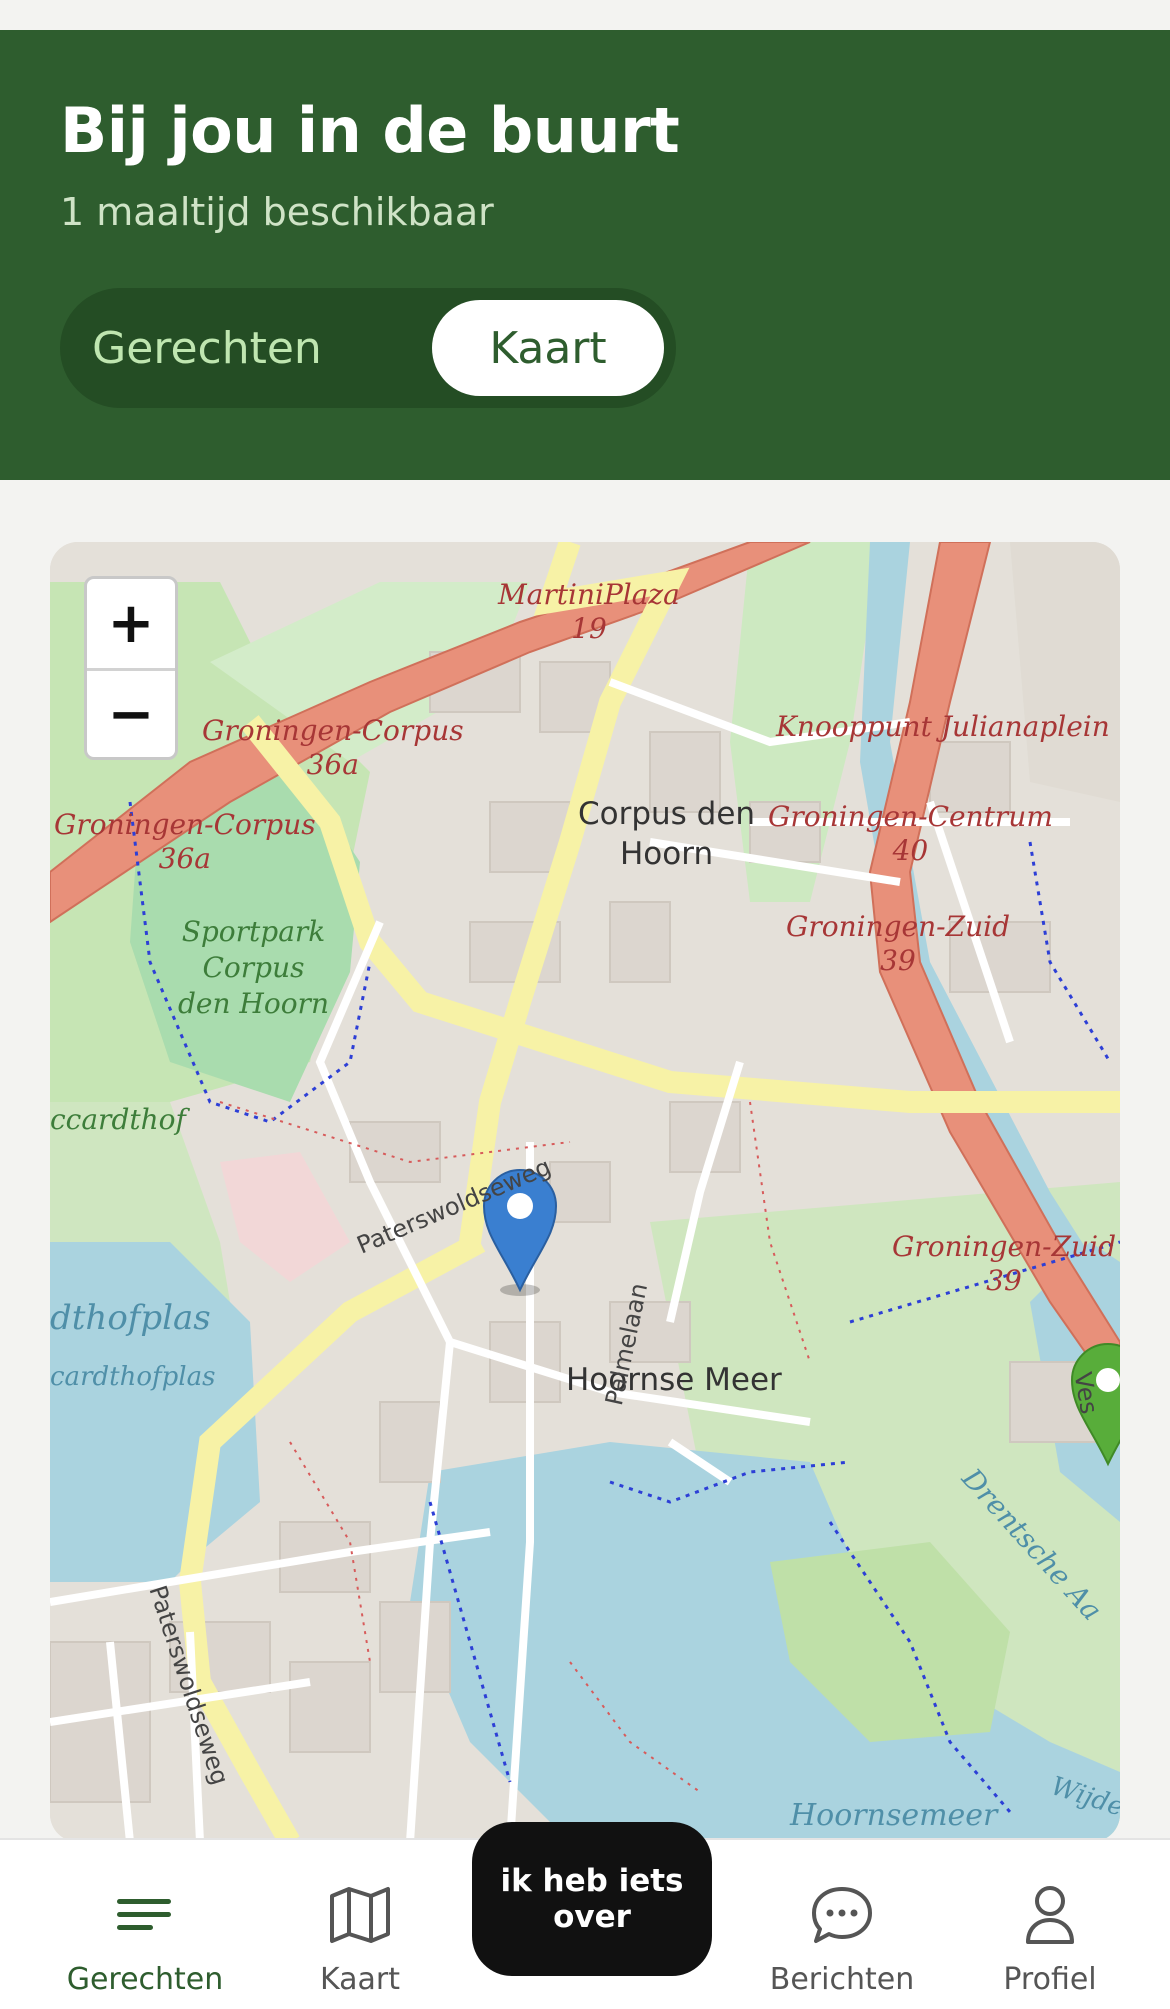 This screenshot has width=1170, height=2009. I want to click on map-label-hoornse-meer: Hoornse Meer, so click(674, 1380).